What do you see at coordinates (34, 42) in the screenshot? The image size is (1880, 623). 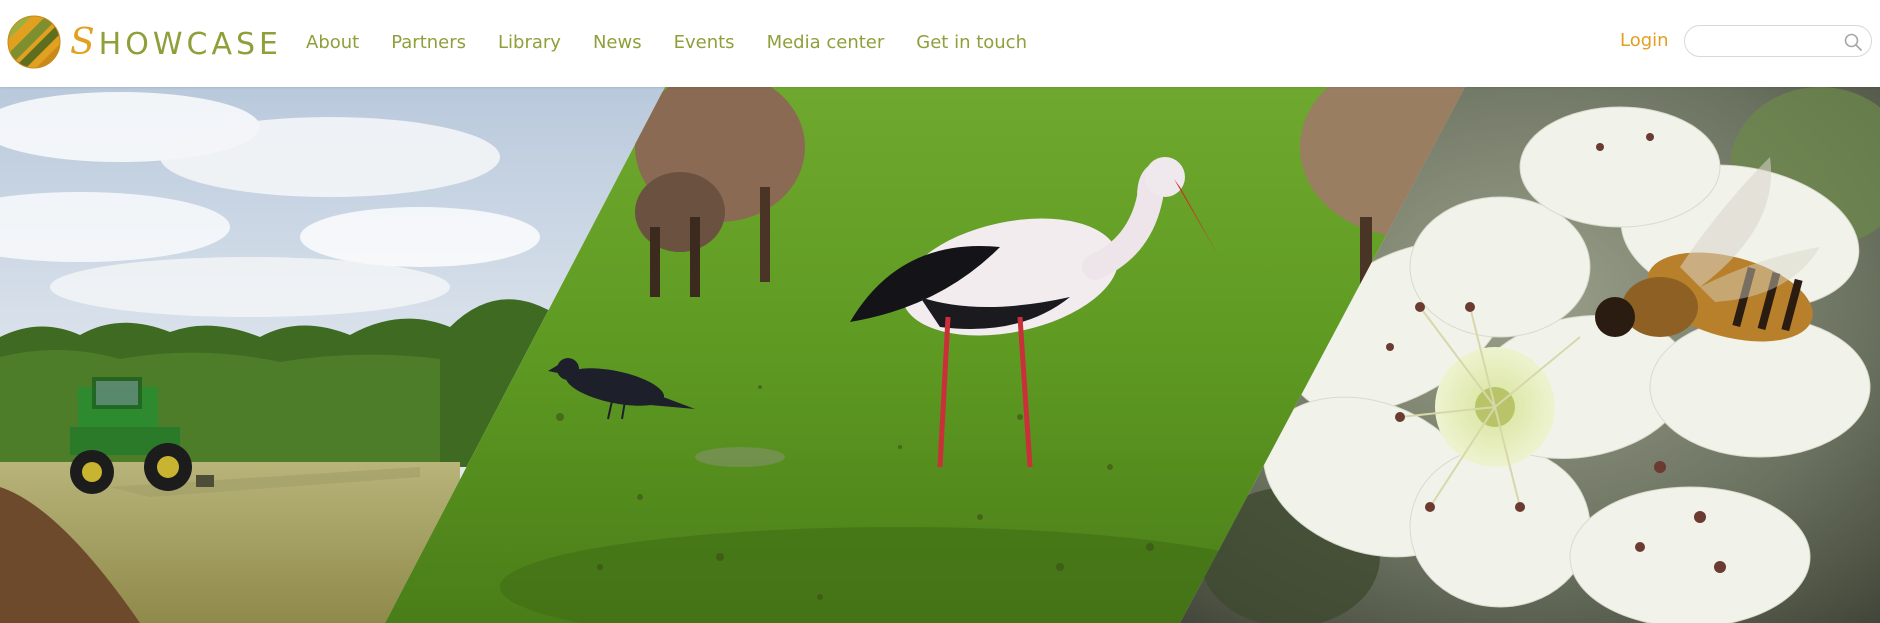 I see `logo-globe-icon` at bounding box center [34, 42].